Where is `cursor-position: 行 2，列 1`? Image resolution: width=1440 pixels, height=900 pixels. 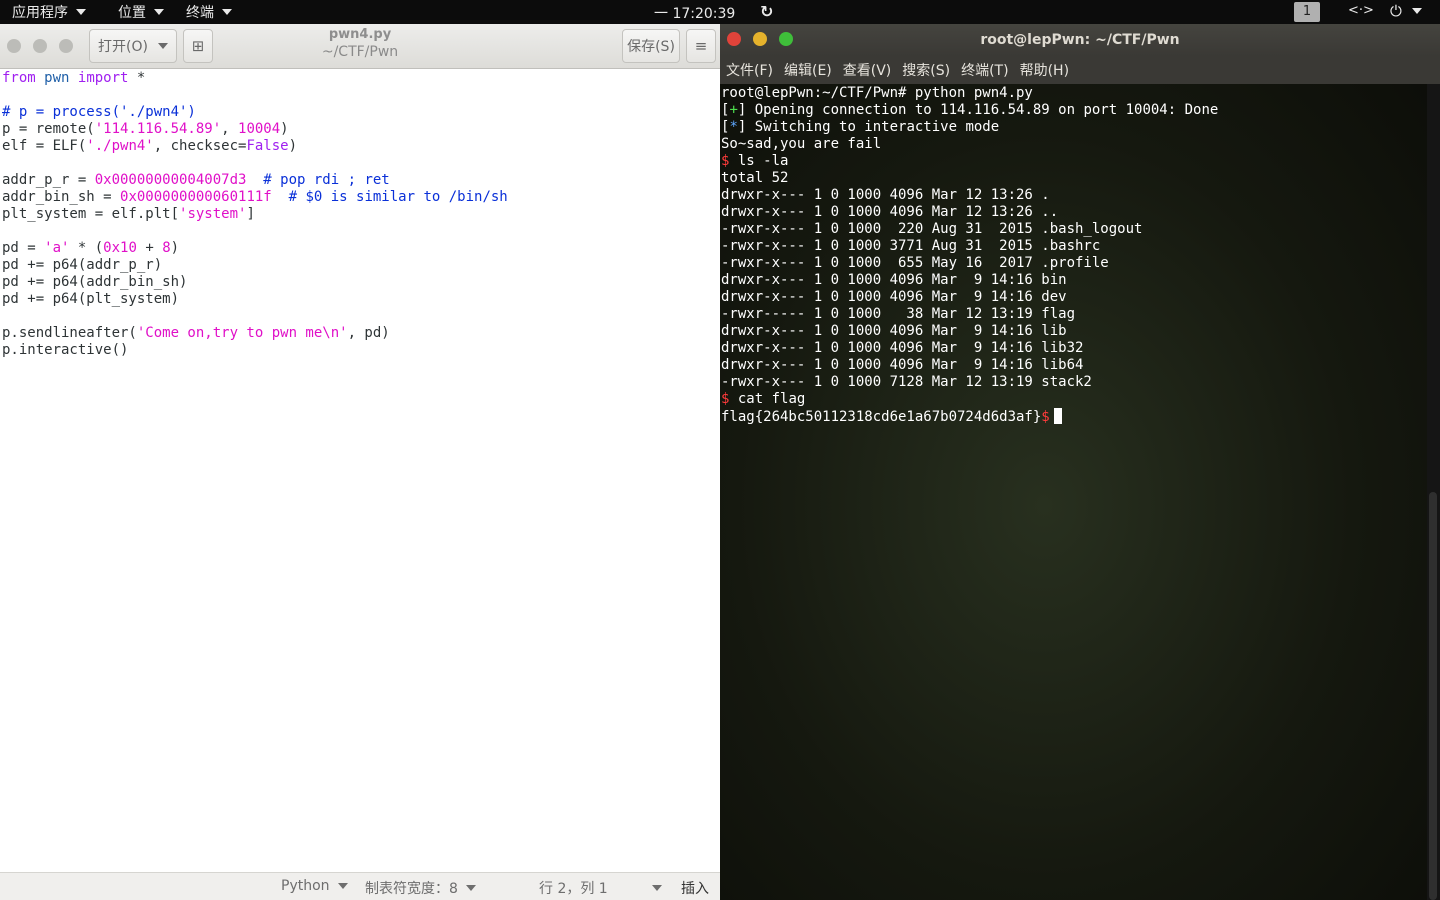
cursor-position: 行 2，列 1 is located at coordinates (600, 888).